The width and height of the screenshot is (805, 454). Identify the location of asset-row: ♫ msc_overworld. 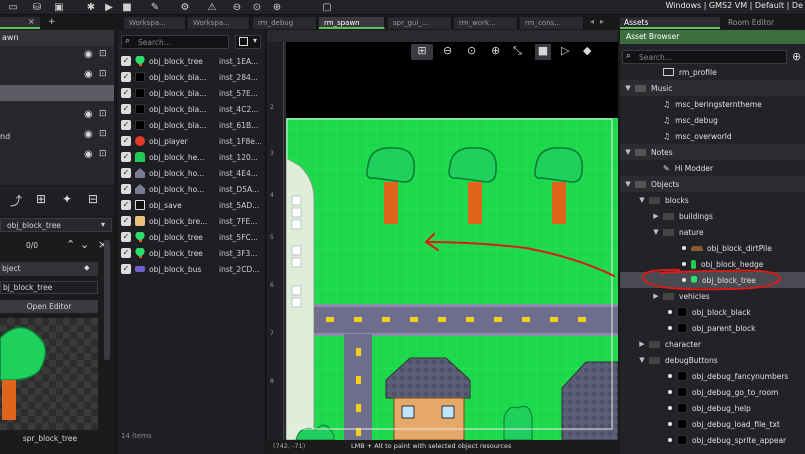
(712, 136).